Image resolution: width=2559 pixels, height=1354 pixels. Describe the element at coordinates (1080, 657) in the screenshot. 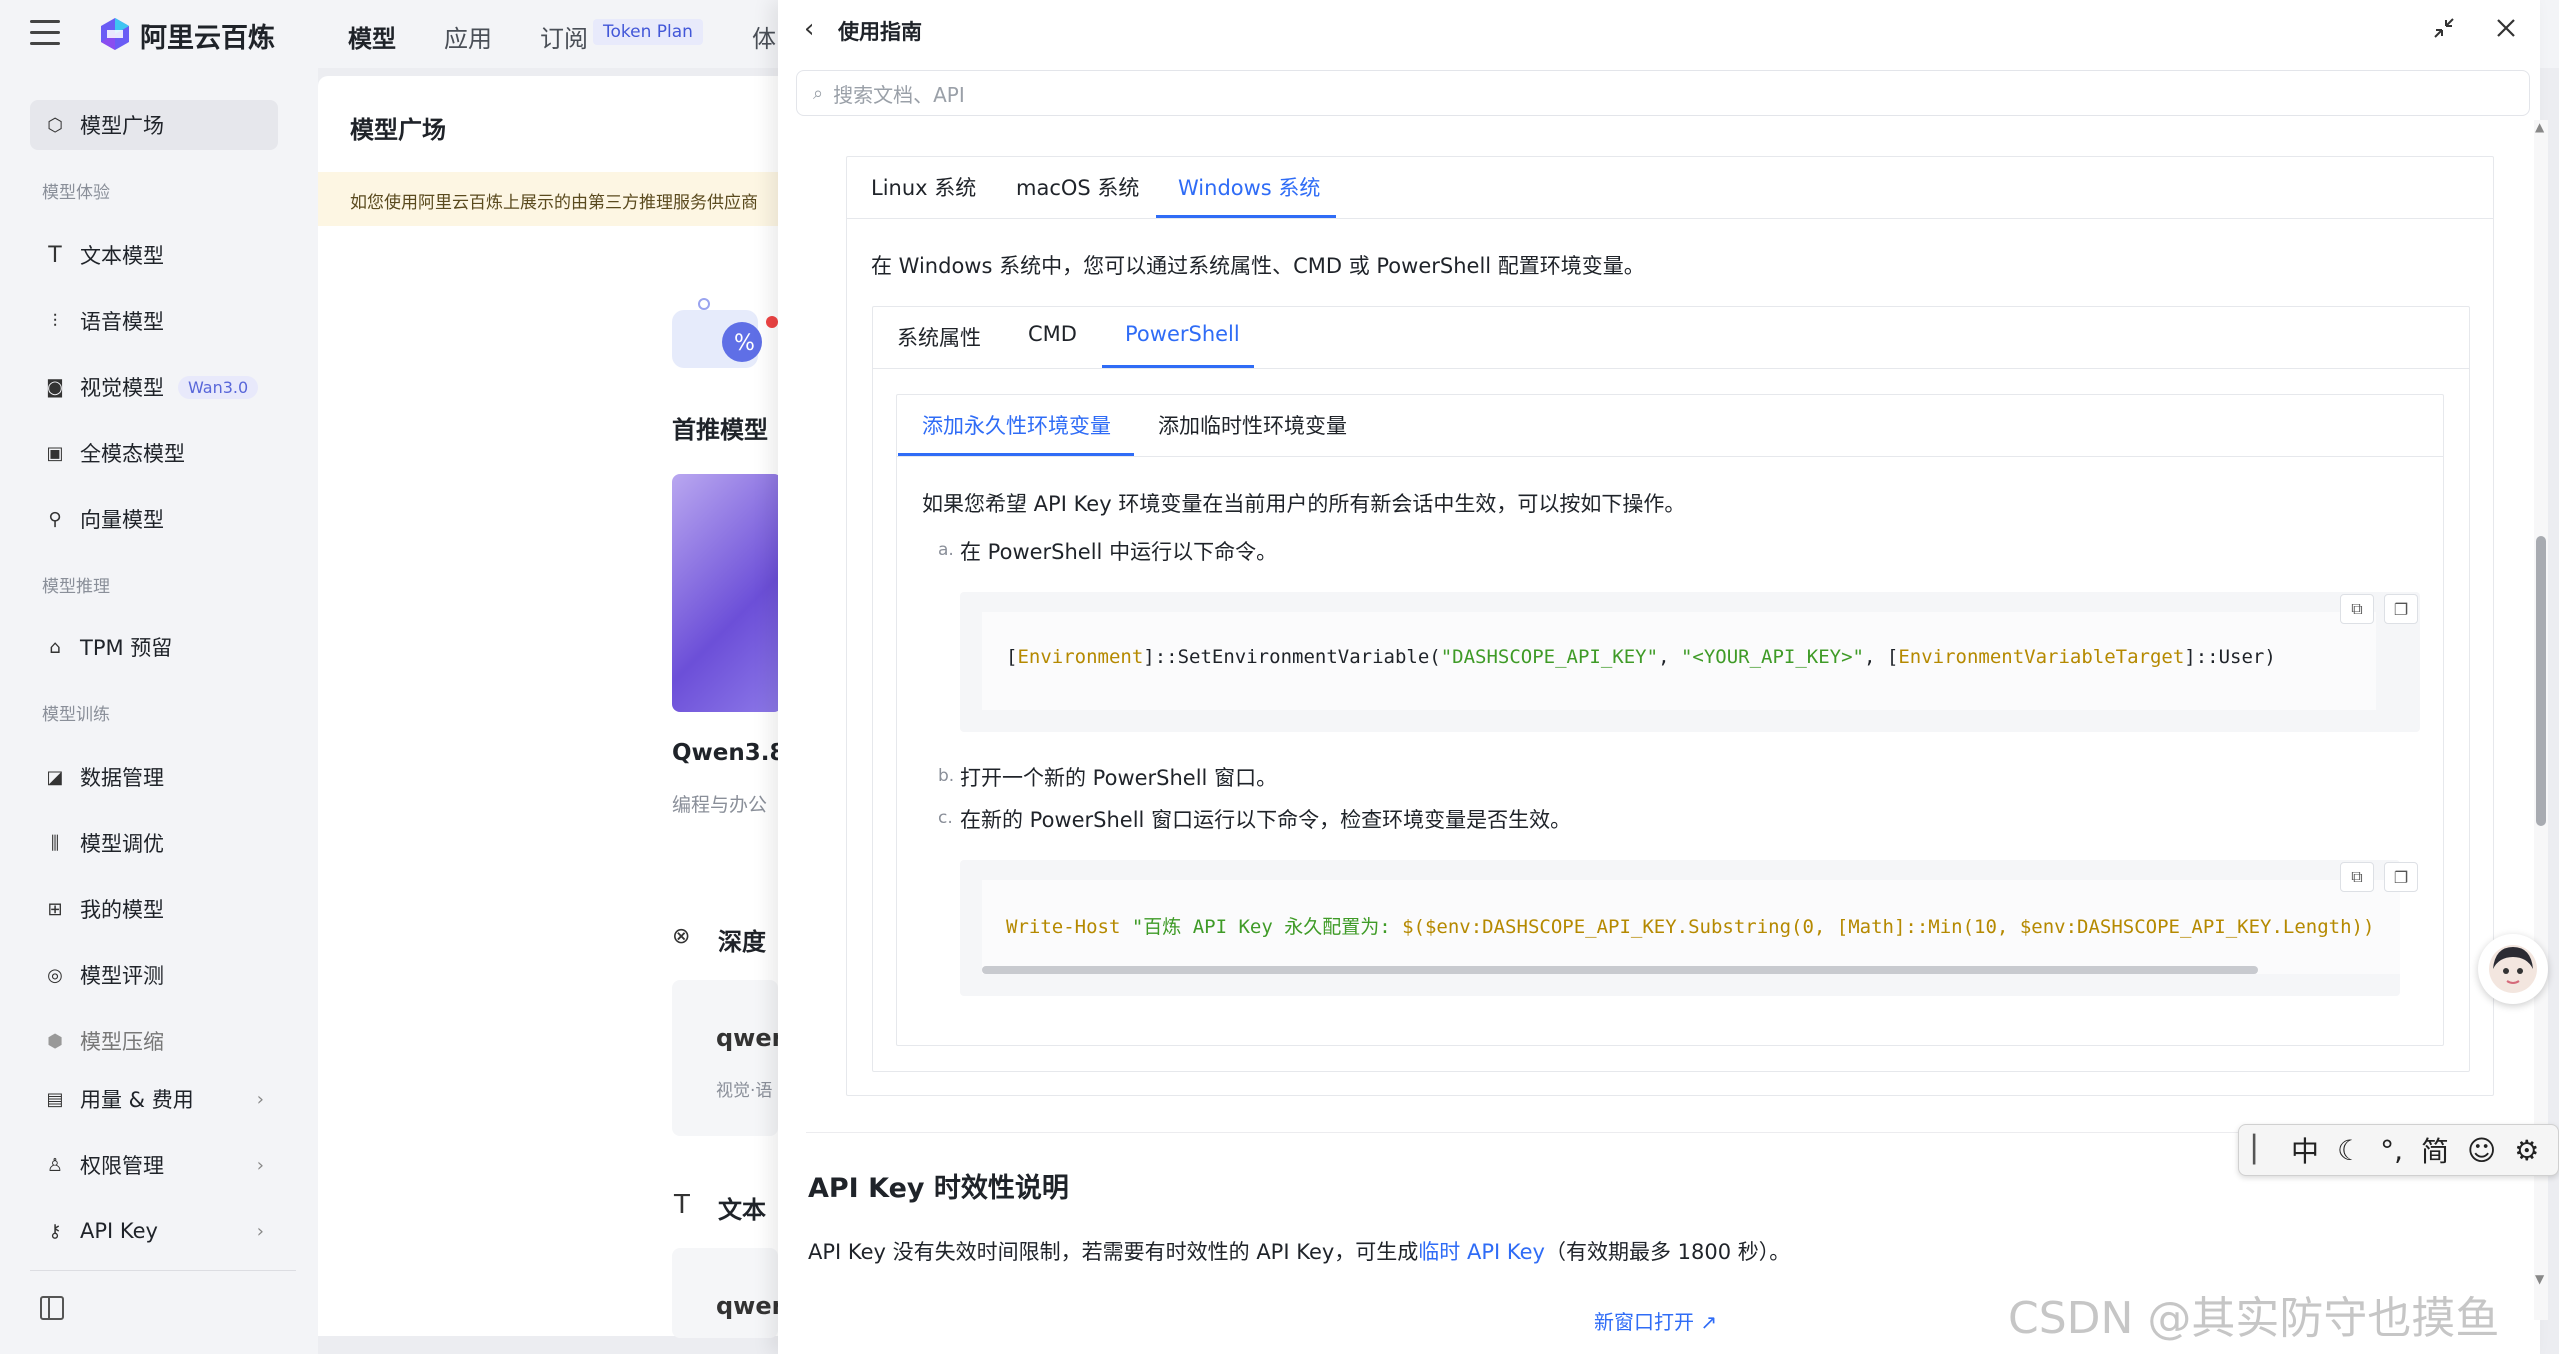

I see `code-token: Environment` at that location.